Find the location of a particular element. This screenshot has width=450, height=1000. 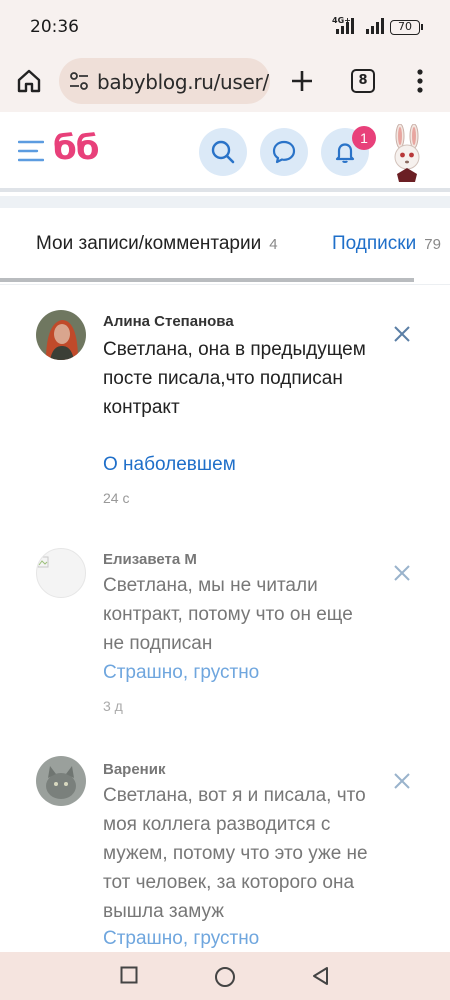

comment-time: 24 с is located at coordinates (116, 498).